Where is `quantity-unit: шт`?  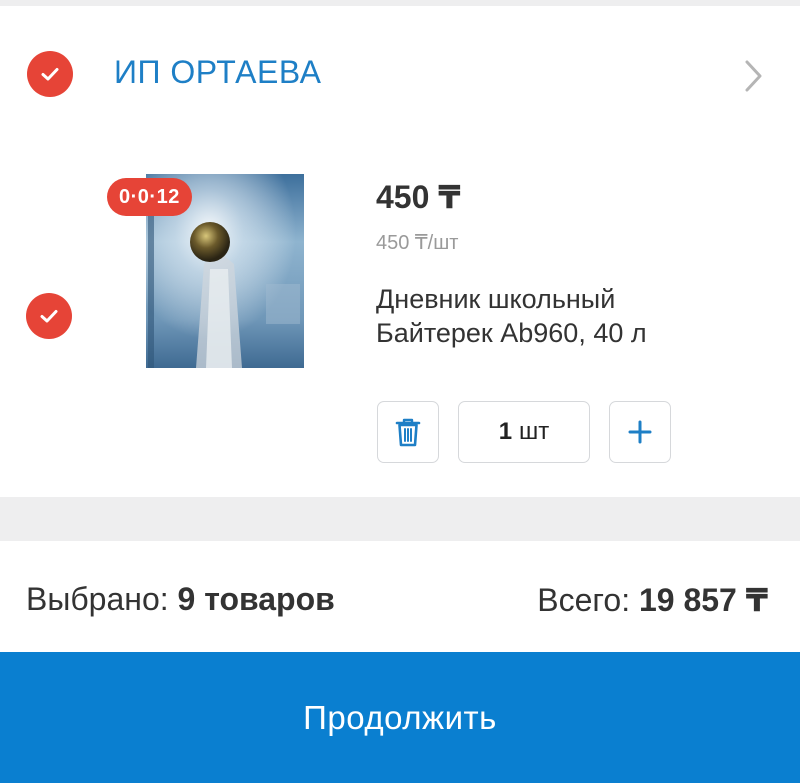 quantity-unit: шт is located at coordinates (534, 431).